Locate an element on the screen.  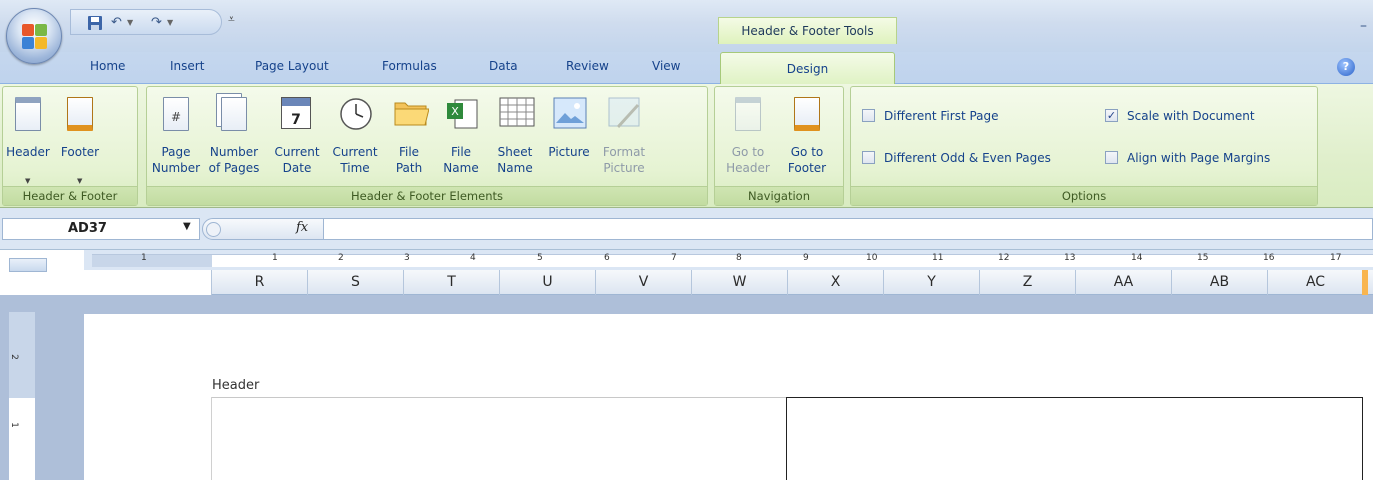
column-header-x: X is located at coordinates (835, 282).